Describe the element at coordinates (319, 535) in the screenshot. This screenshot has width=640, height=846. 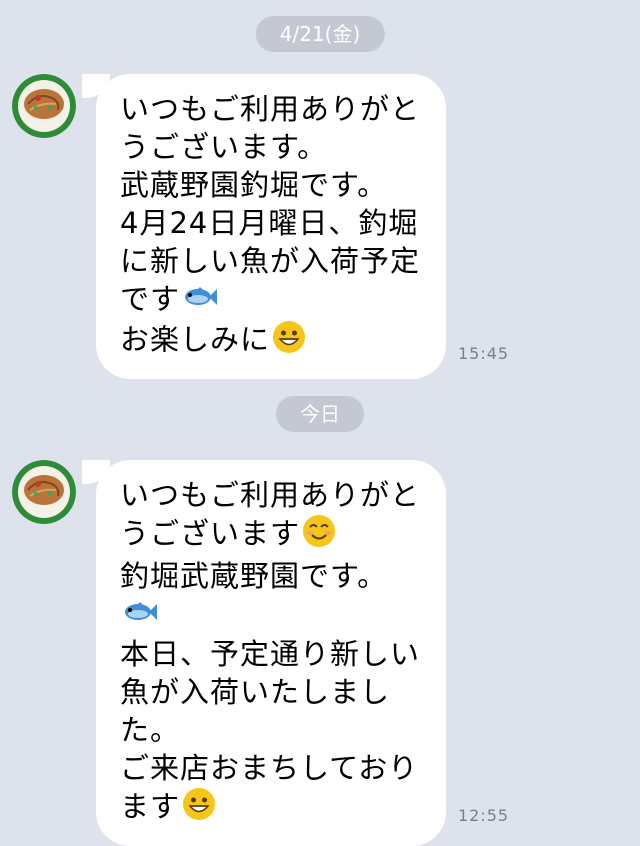
I see `smiling-face-emoji` at that location.